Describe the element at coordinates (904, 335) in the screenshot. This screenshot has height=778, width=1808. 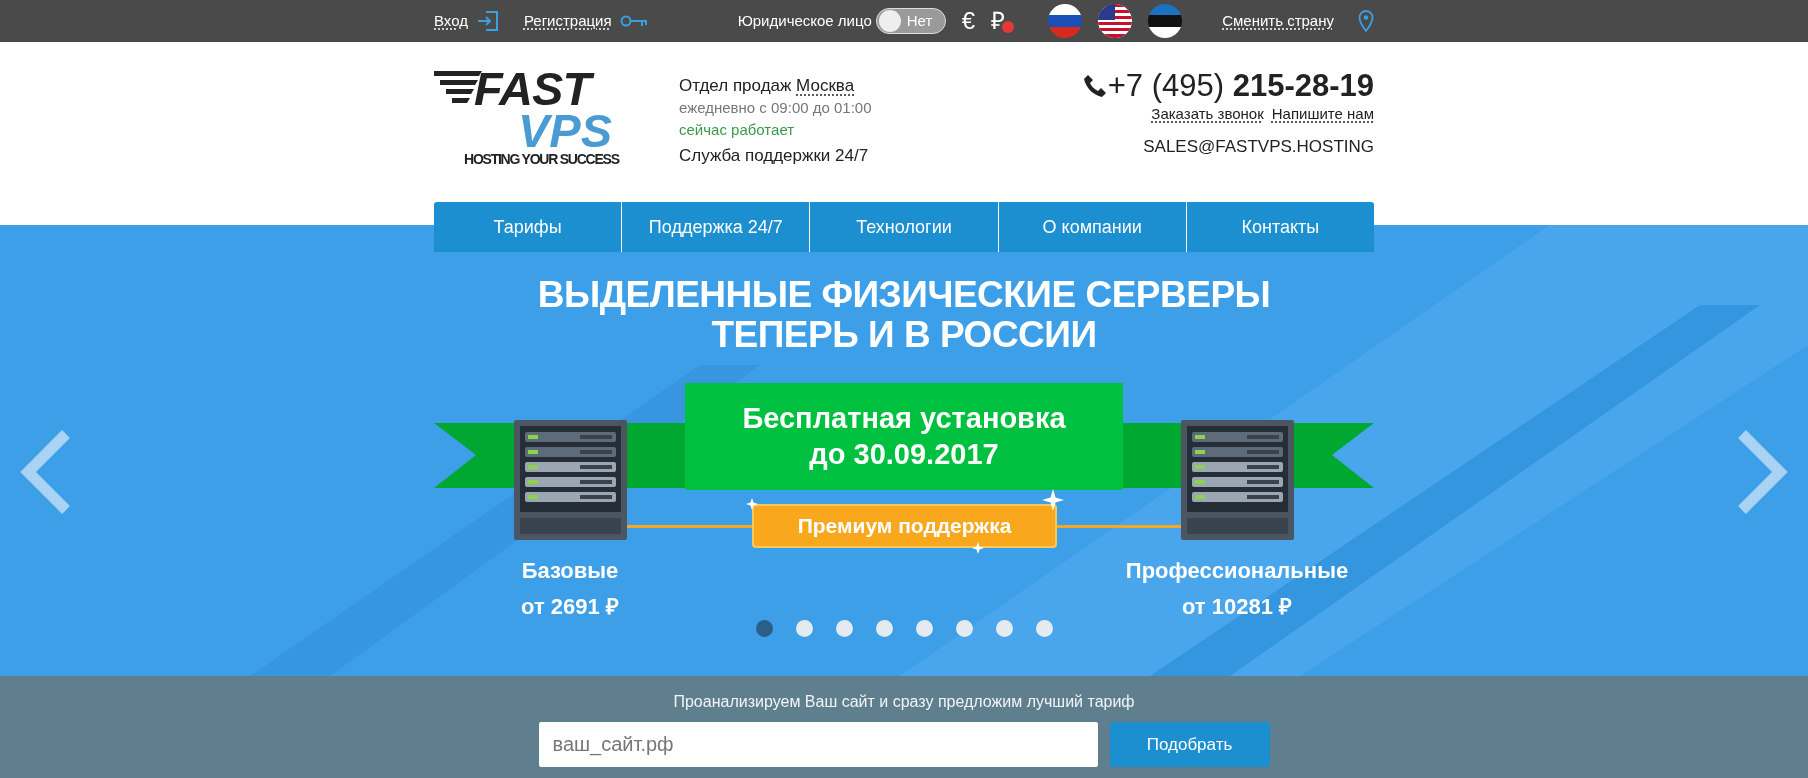
I see `banner-title: ТЕПЕРЬ И В РОССИИ` at that location.